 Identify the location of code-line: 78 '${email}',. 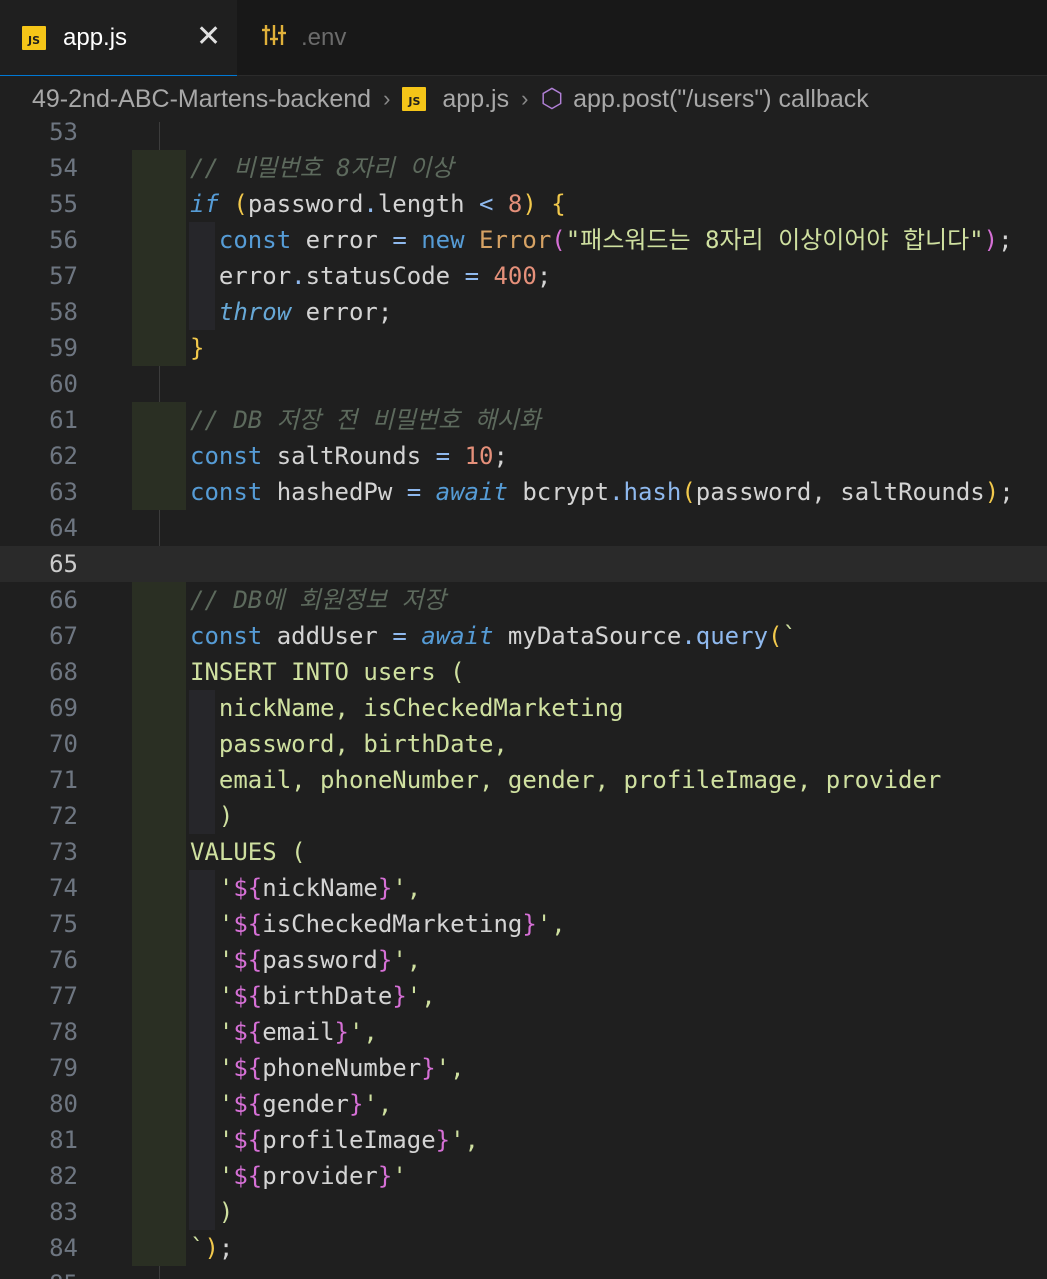
(523, 1032).